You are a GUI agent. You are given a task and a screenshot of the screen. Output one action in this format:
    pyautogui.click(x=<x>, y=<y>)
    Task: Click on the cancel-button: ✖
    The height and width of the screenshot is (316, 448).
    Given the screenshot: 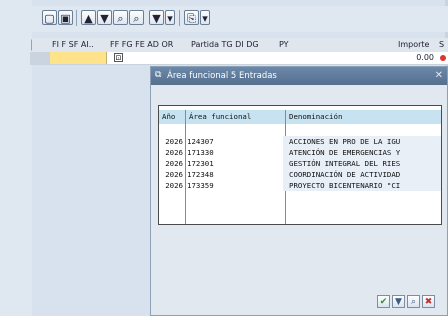 What is the action you would take?
    pyautogui.click(x=428, y=301)
    